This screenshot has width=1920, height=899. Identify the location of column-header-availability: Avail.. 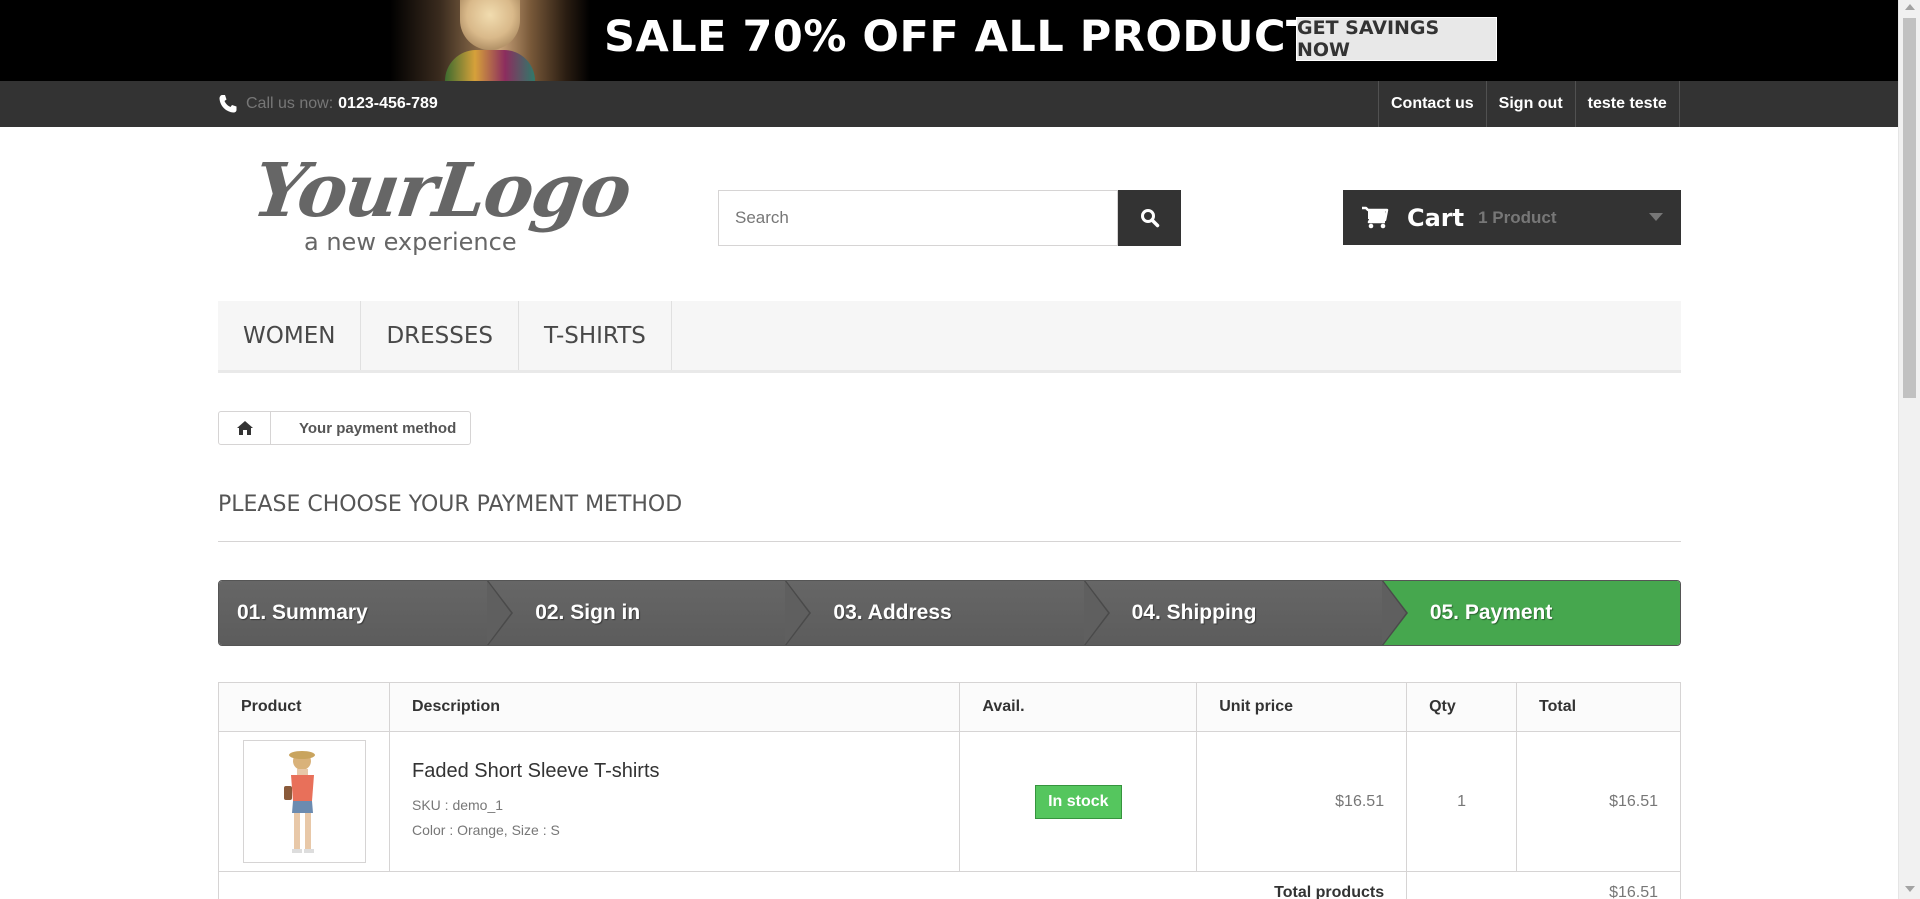
(1078, 707).